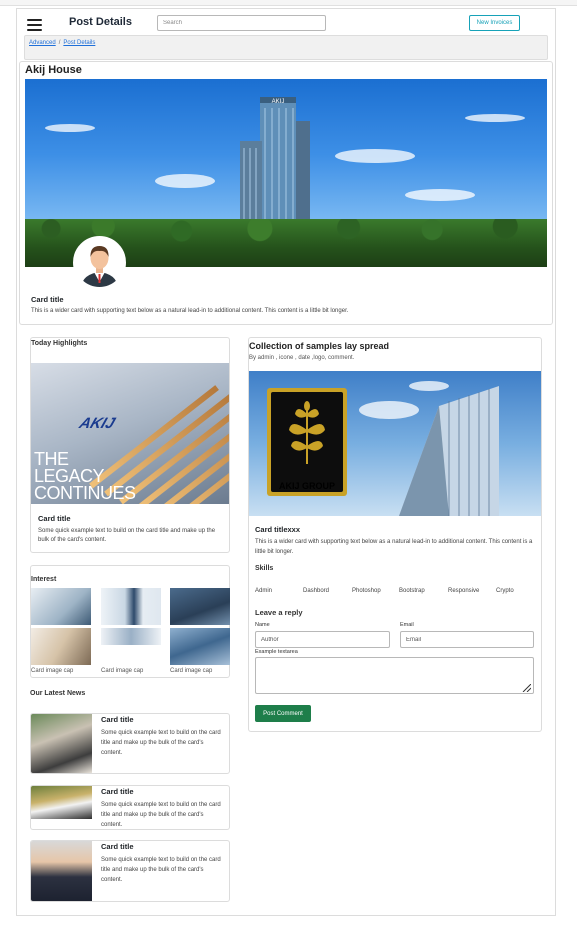  Describe the element at coordinates (412, 591) in the screenshot. I see `skill-bootstrap: Bootstrap` at that location.